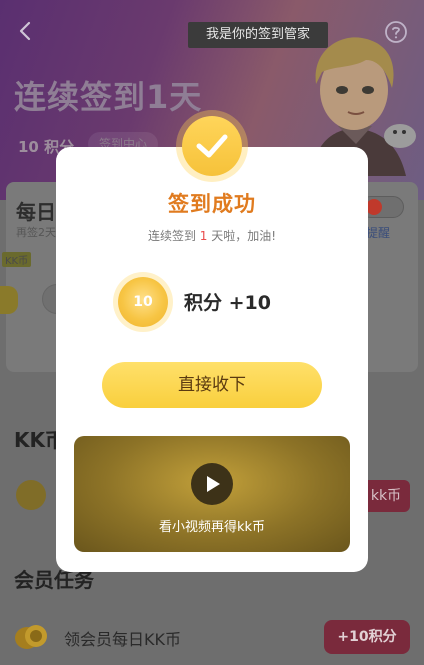  I want to click on kk-coin-icon, so click(31, 495).